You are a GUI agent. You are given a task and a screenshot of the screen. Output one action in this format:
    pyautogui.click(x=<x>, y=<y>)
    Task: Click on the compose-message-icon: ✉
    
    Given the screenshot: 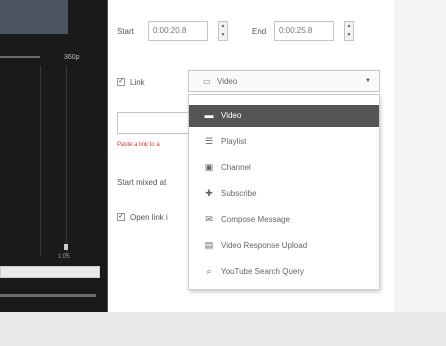 What is the action you would take?
    pyautogui.click(x=209, y=219)
    